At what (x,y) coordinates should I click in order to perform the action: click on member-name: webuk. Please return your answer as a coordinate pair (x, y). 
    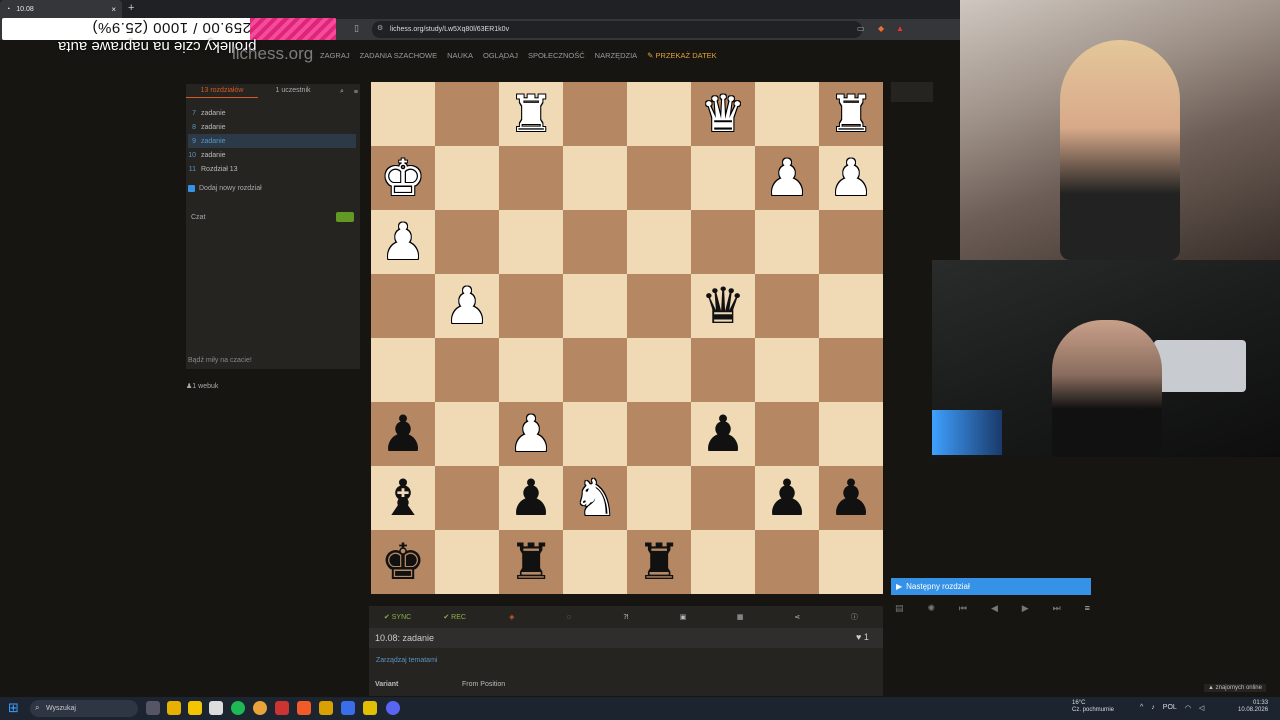
    Looking at the image, I should click on (208, 386).